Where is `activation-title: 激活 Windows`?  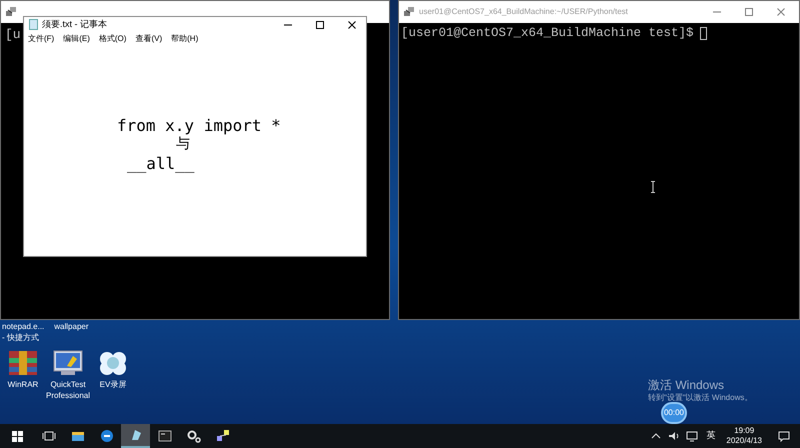 activation-title: 激活 Windows is located at coordinates (687, 385).